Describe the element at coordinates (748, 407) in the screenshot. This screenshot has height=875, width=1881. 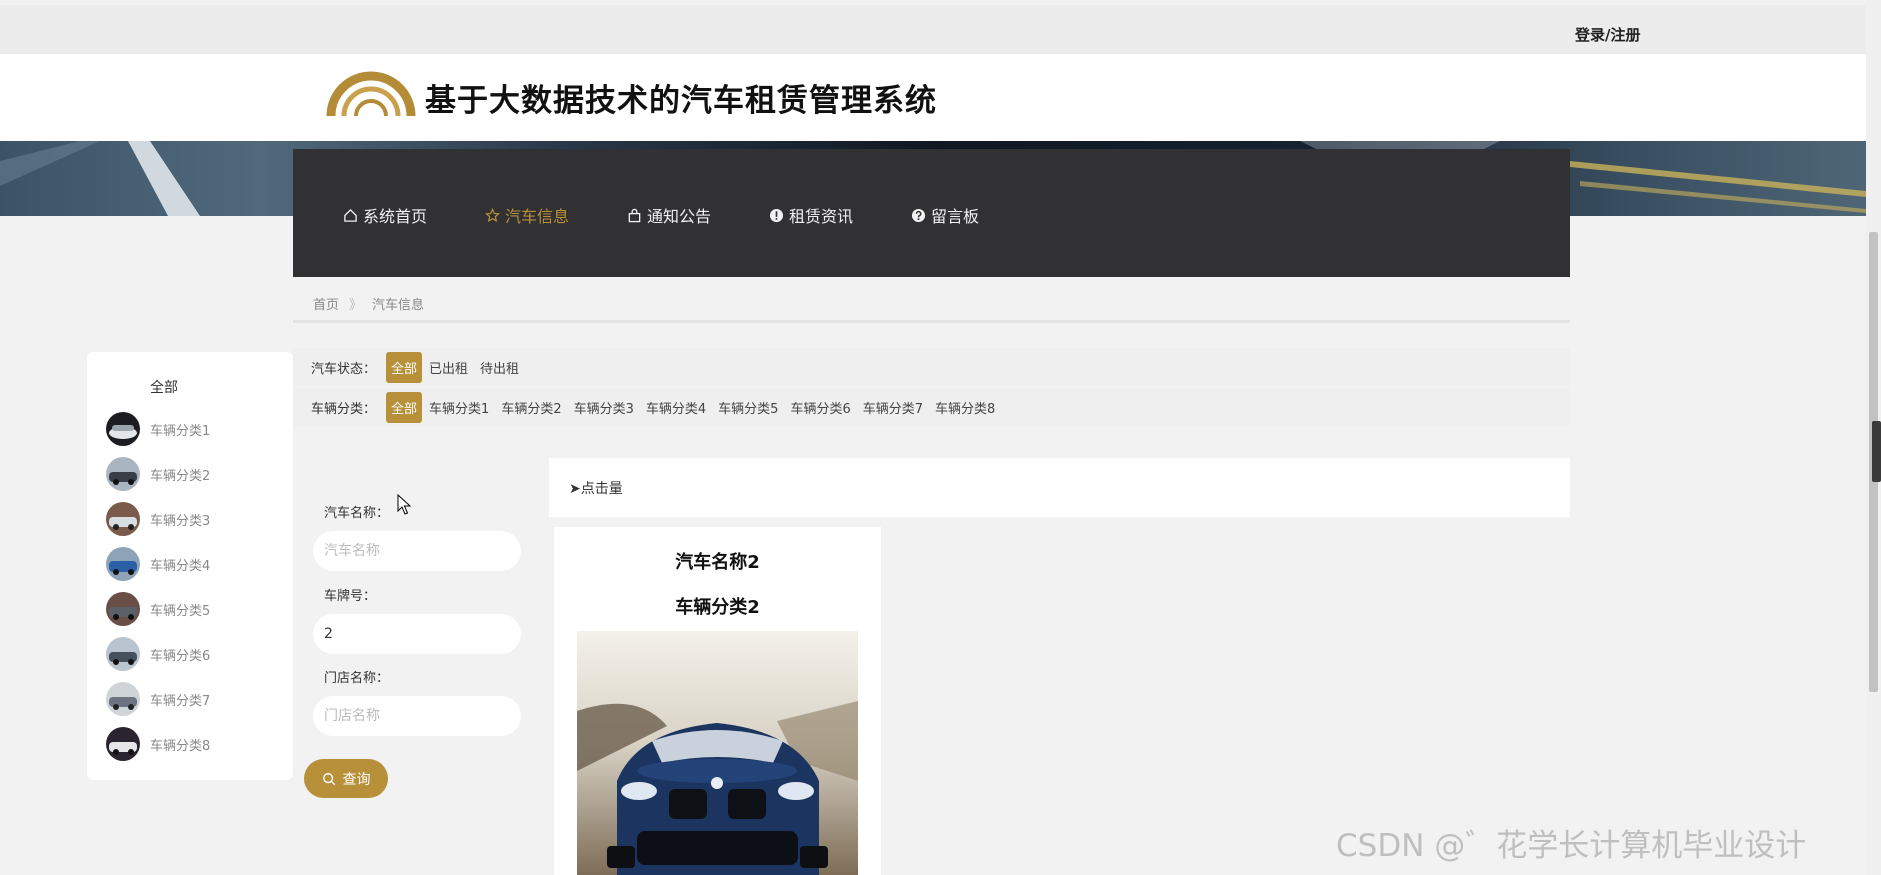
I see `category-chip: 车辆分类5` at that location.